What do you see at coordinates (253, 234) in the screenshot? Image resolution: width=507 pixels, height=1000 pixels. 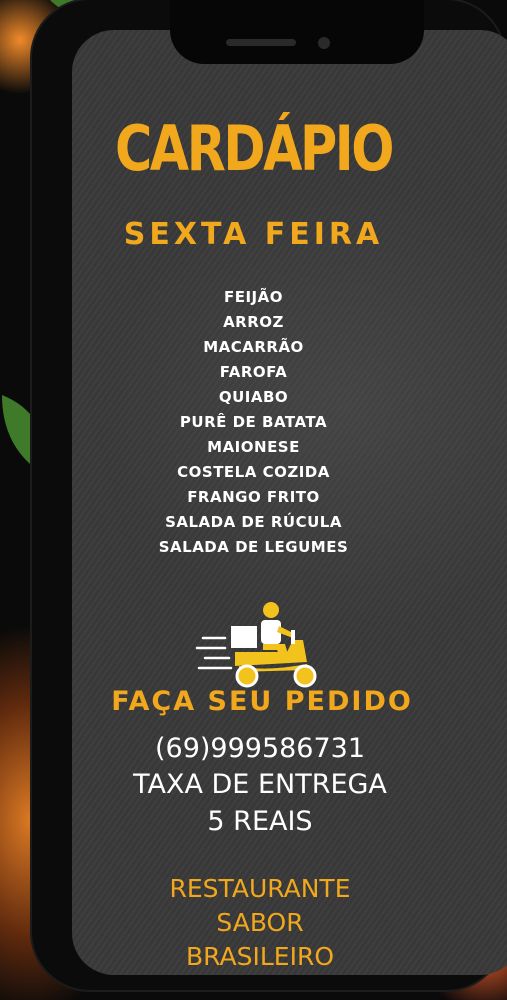 I see `menu-day: SEXTA FEIRA` at bounding box center [253, 234].